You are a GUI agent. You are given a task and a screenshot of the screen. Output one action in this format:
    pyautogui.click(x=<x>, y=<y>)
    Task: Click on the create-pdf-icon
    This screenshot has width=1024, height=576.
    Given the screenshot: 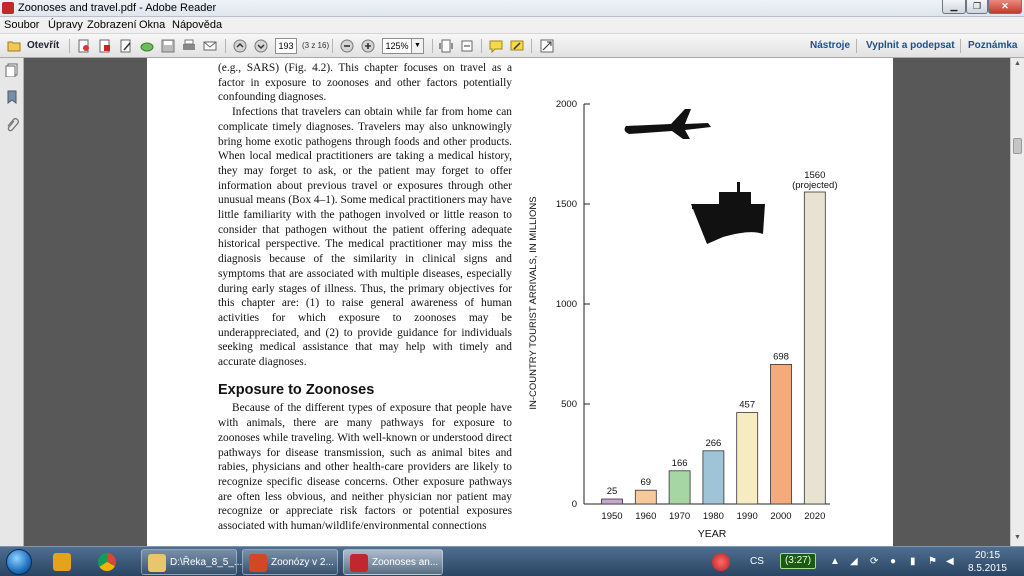 What is the action you would take?
    pyautogui.click(x=84, y=46)
    